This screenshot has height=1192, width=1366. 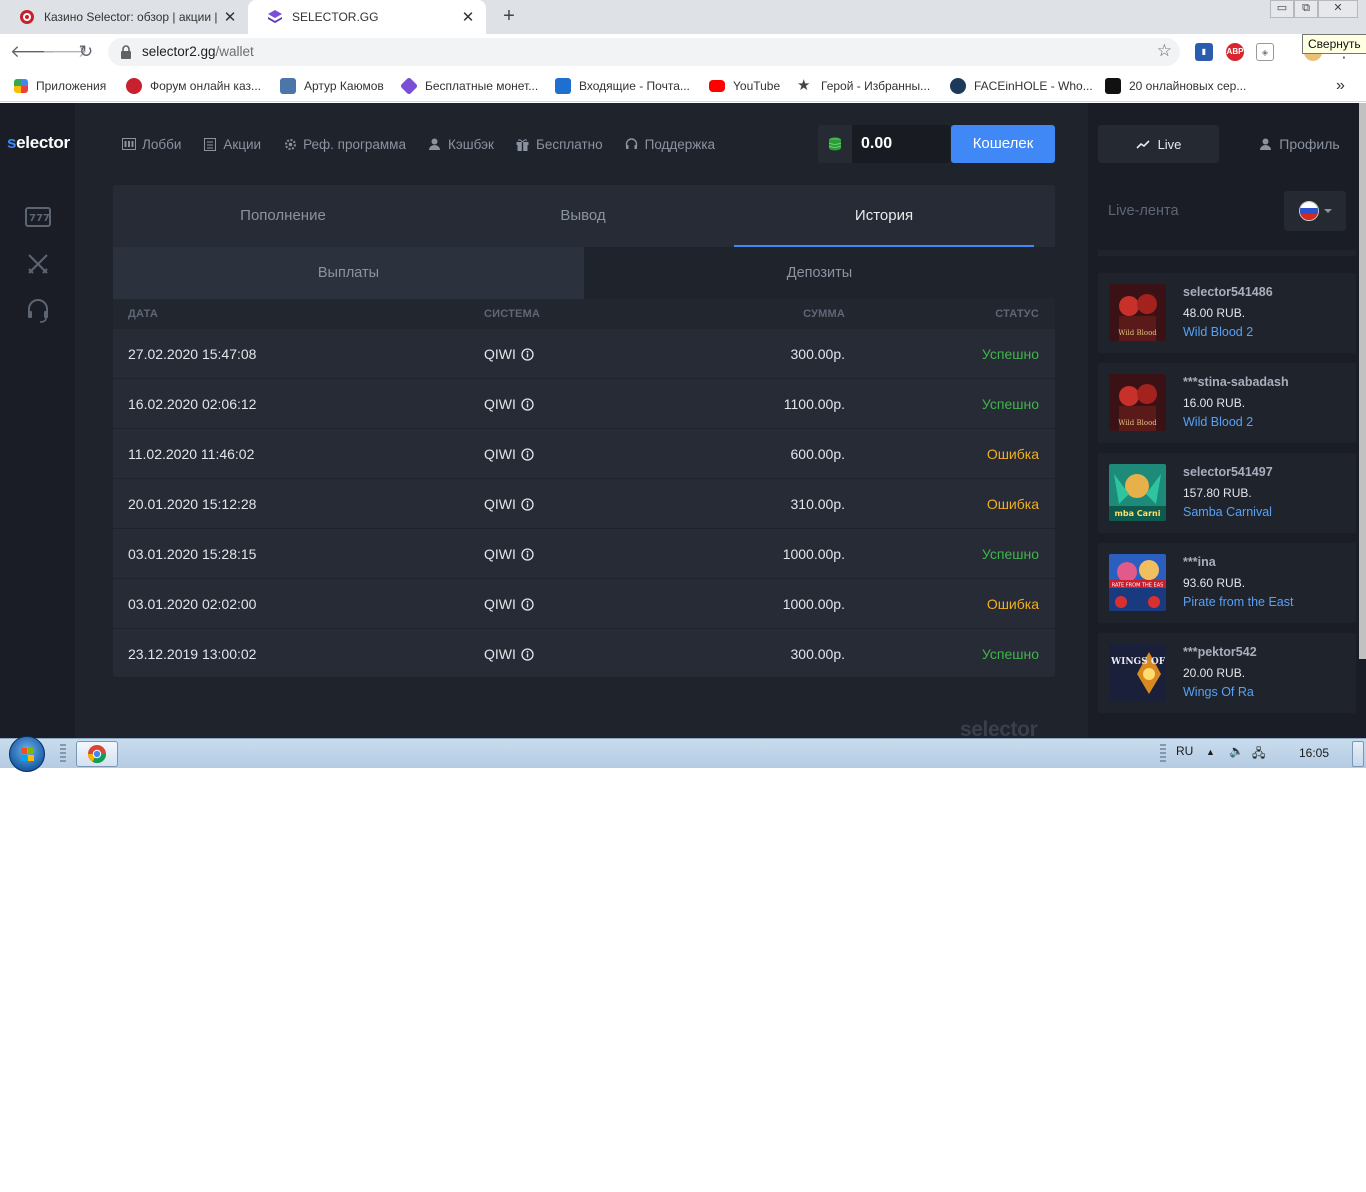 I want to click on site-logo: selector, so click(x=38, y=143).